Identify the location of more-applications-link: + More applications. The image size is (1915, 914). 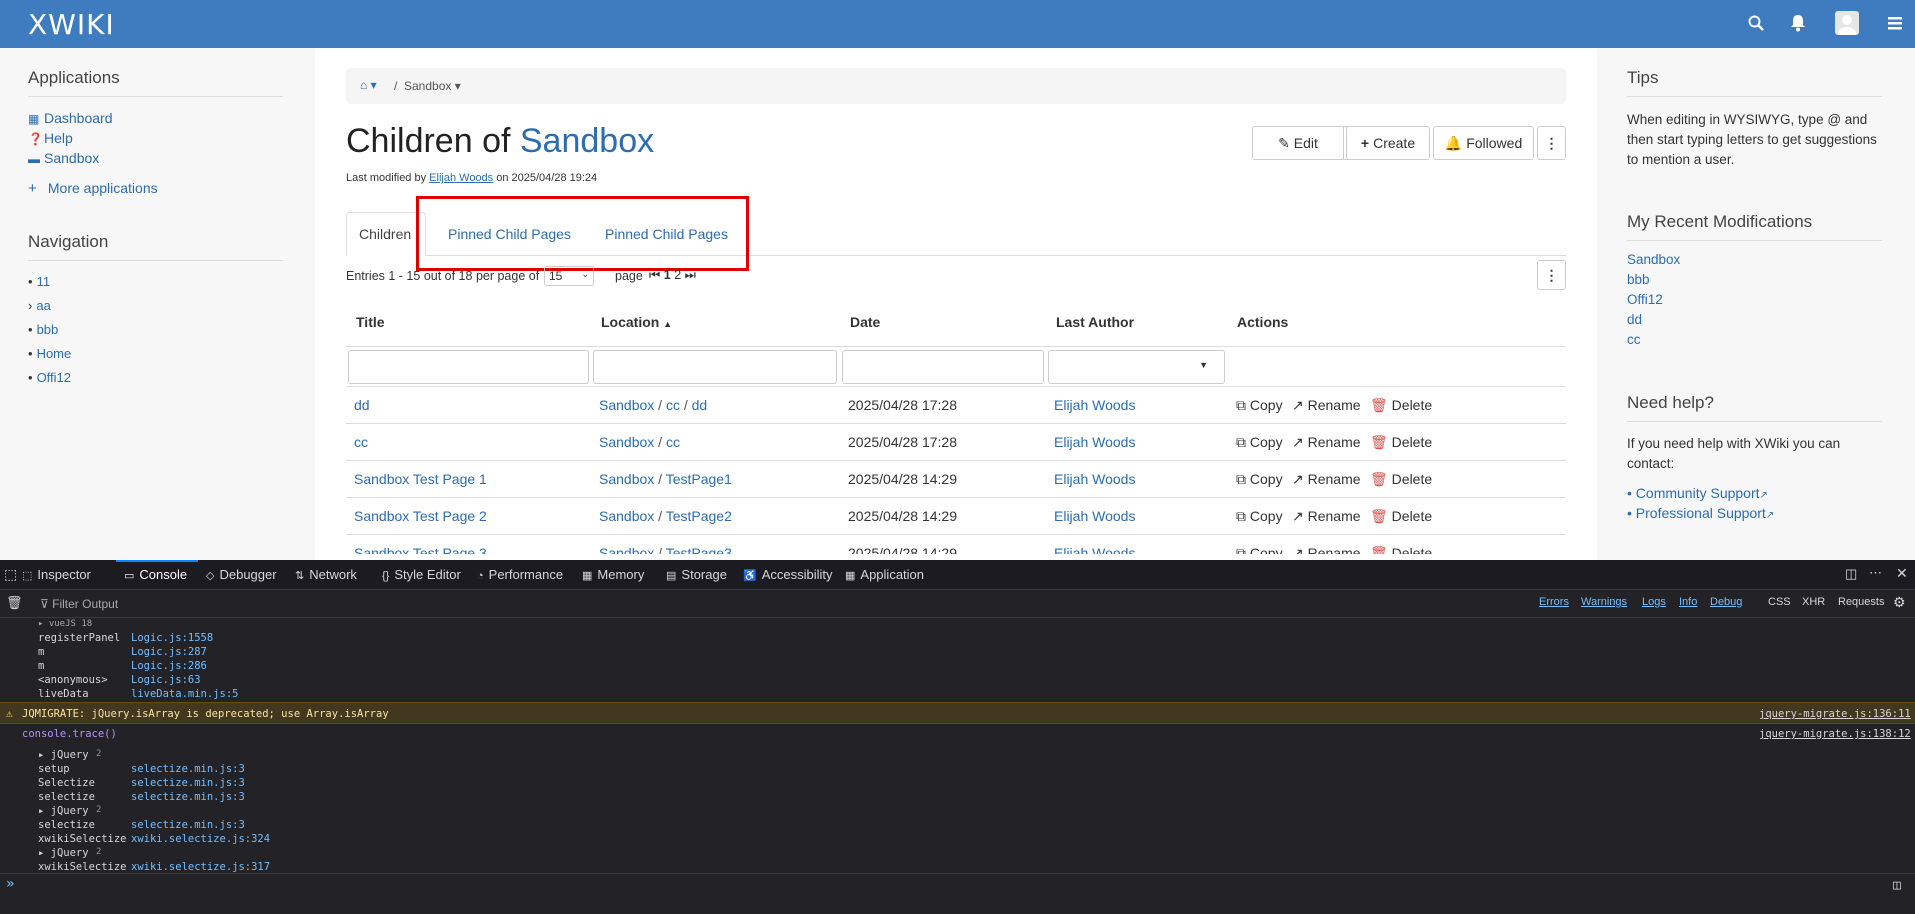
(93, 188).